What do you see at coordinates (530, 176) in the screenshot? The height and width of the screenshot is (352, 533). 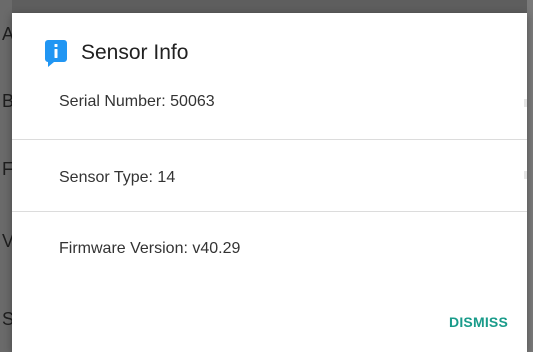 I see `background-right-edge` at bounding box center [530, 176].